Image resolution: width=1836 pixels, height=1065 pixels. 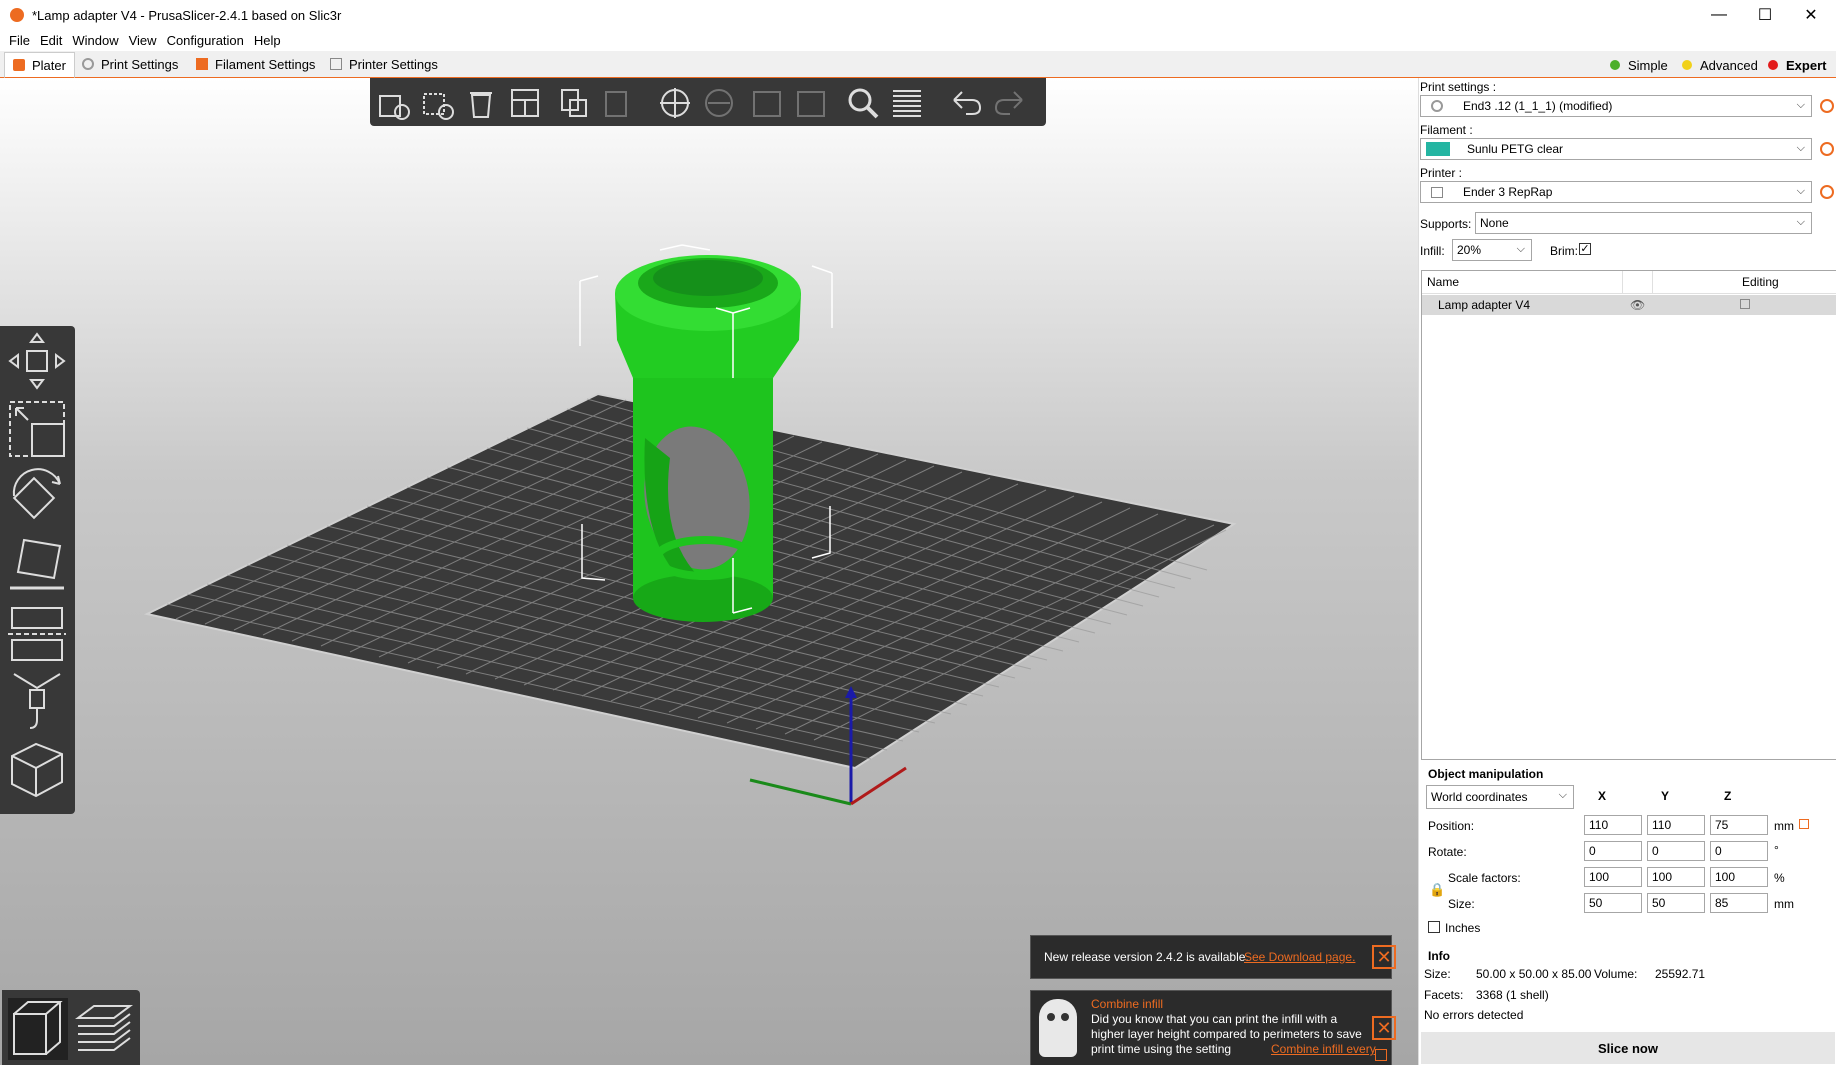 What do you see at coordinates (104, 1029) in the screenshot?
I see `preview-icon` at bounding box center [104, 1029].